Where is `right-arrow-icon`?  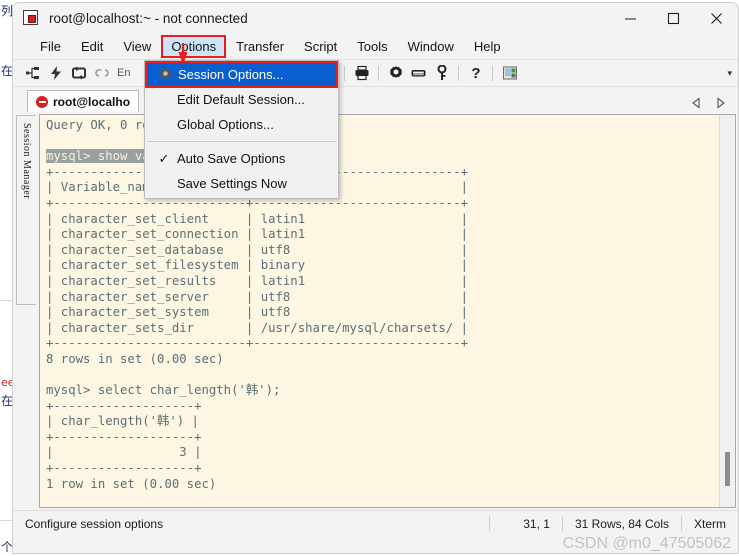 right-arrow-icon is located at coordinates (720, 103).